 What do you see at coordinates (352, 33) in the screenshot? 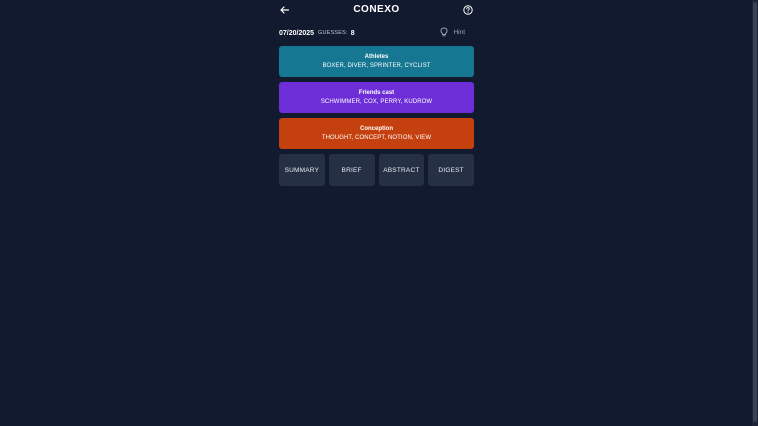
I see `guesses-count: 8` at bounding box center [352, 33].